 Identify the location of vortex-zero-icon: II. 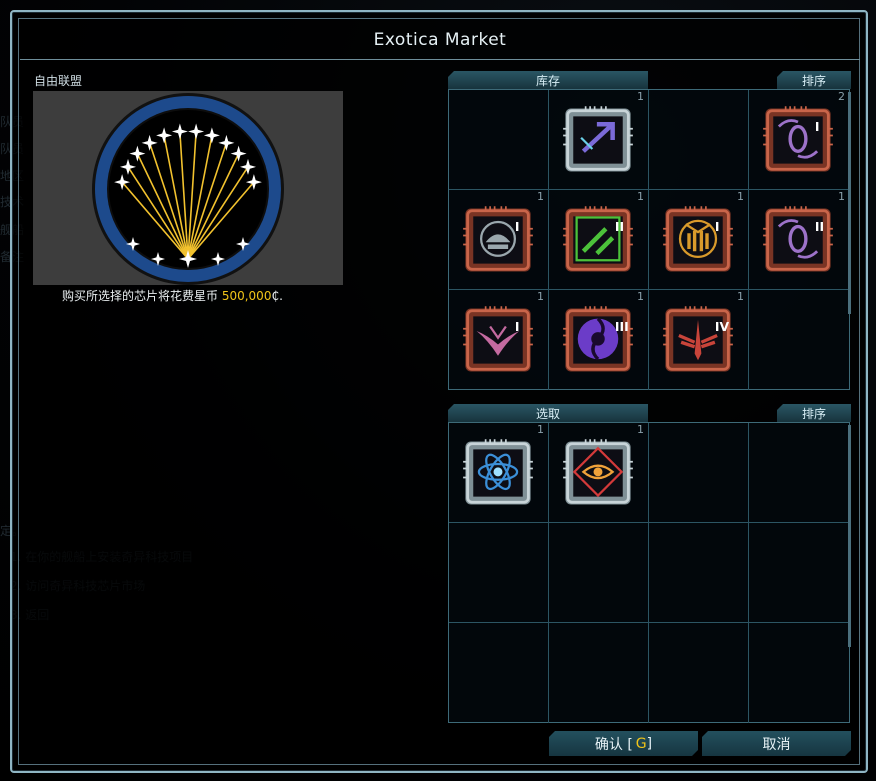
(798, 242).